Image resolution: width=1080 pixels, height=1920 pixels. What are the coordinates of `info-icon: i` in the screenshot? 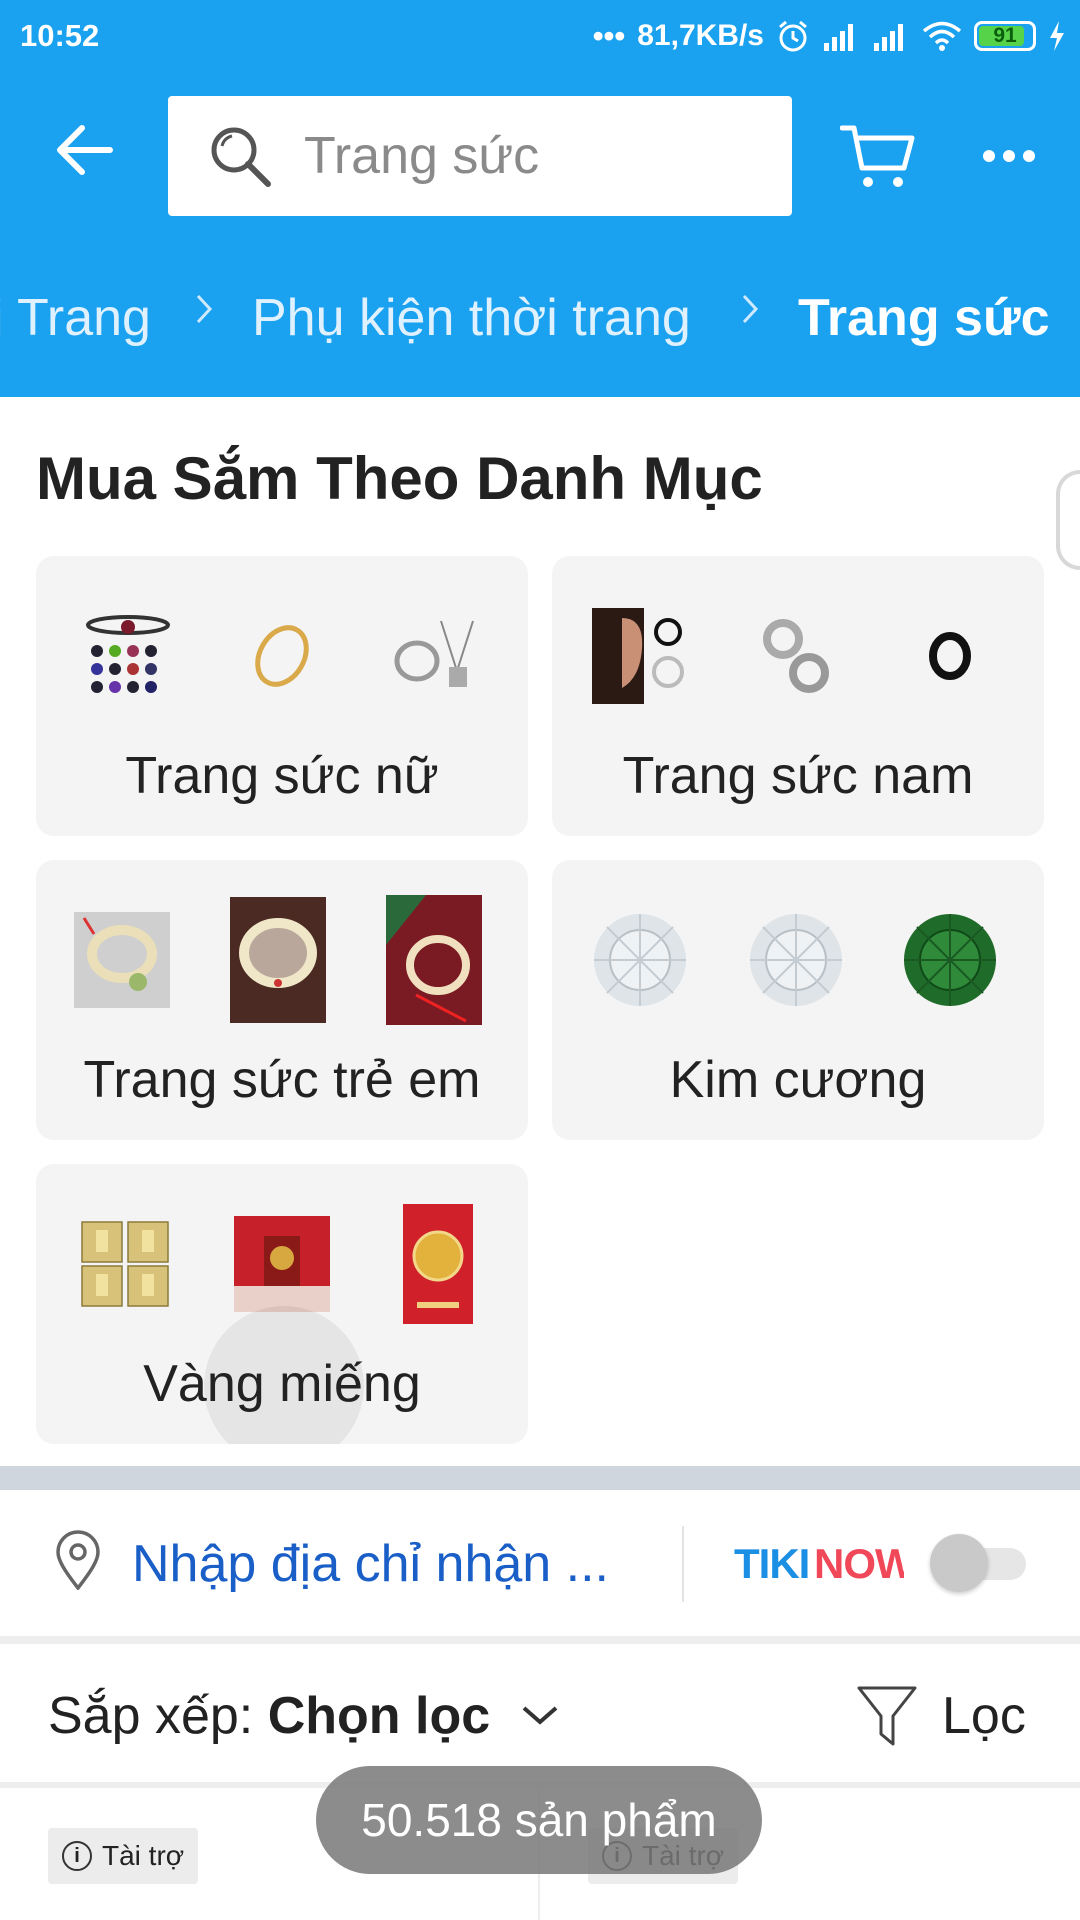 It's located at (77, 1856).